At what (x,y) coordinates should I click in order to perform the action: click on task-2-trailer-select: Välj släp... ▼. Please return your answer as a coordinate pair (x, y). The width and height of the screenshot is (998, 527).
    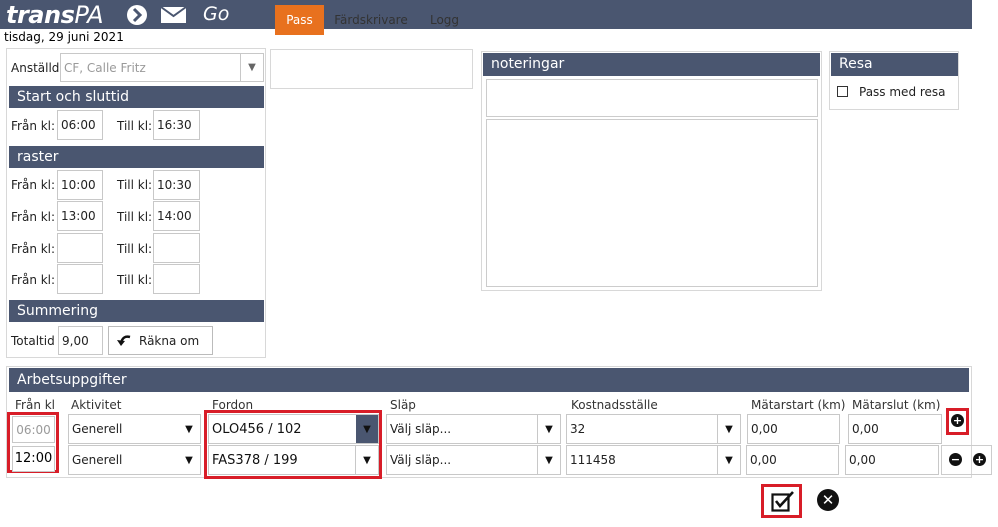
    Looking at the image, I should click on (473, 460).